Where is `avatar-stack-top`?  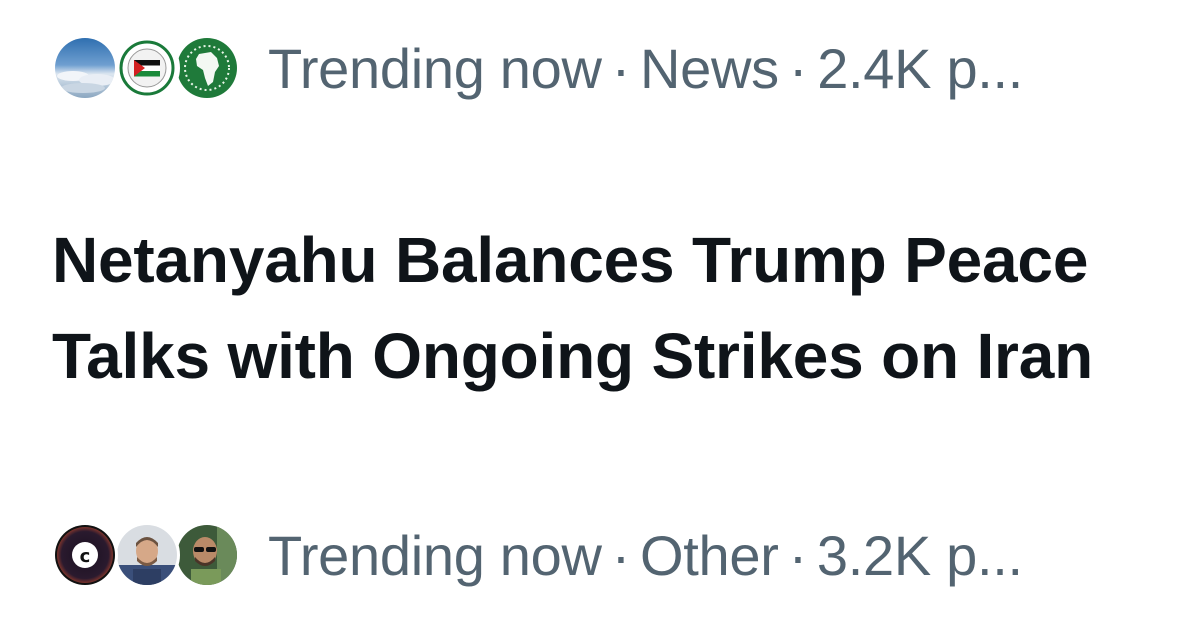
avatar-stack-top is located at coordinates (148, 68).